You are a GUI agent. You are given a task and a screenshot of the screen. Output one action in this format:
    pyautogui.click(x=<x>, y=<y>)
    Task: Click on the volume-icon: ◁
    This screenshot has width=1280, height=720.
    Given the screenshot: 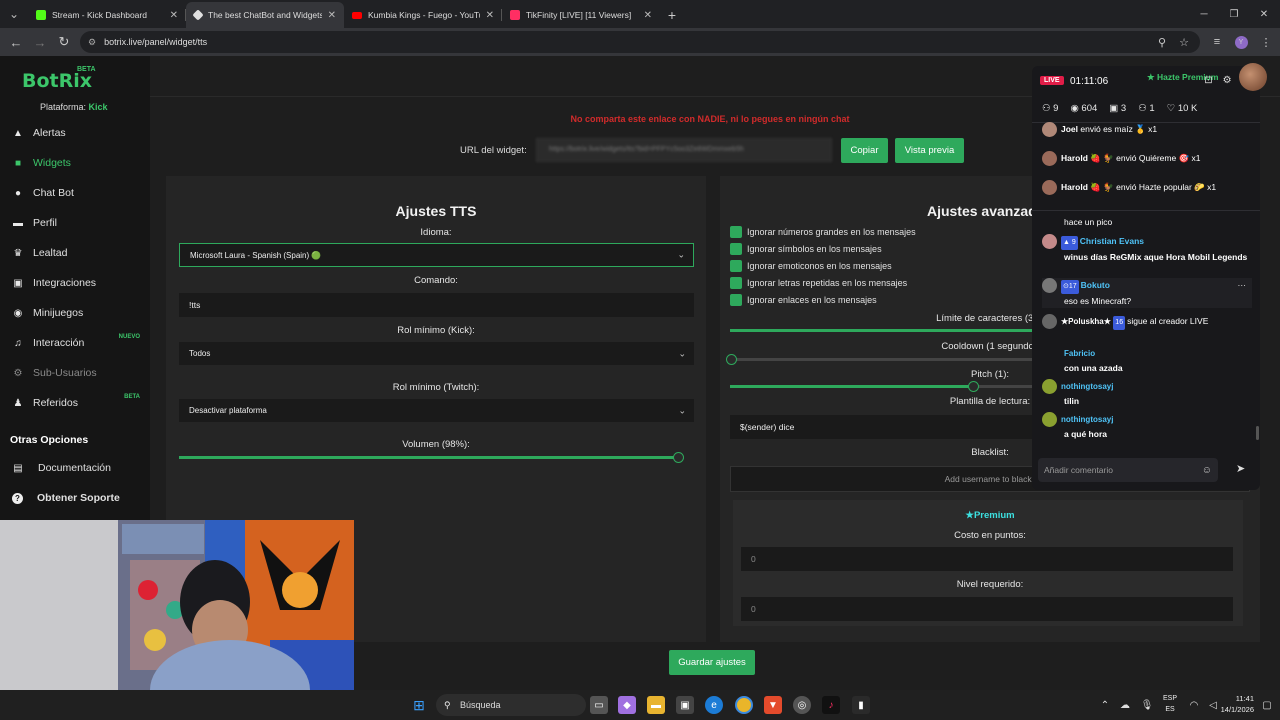 What is the action you would take?
    pyautogui.click(x=1213, y=705)
    